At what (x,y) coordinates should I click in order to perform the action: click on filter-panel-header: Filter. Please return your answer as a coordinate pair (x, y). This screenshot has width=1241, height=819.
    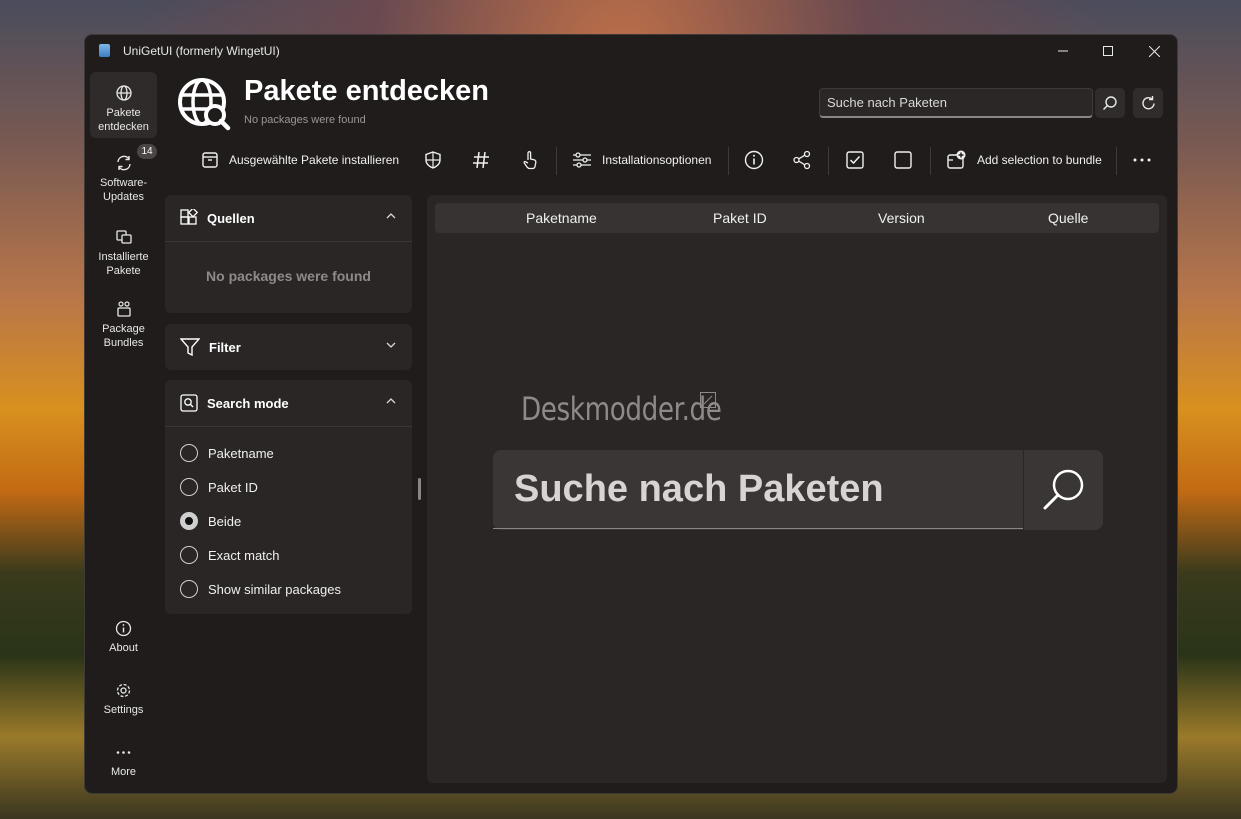
    Looking at the image, I should click on (288, 347).